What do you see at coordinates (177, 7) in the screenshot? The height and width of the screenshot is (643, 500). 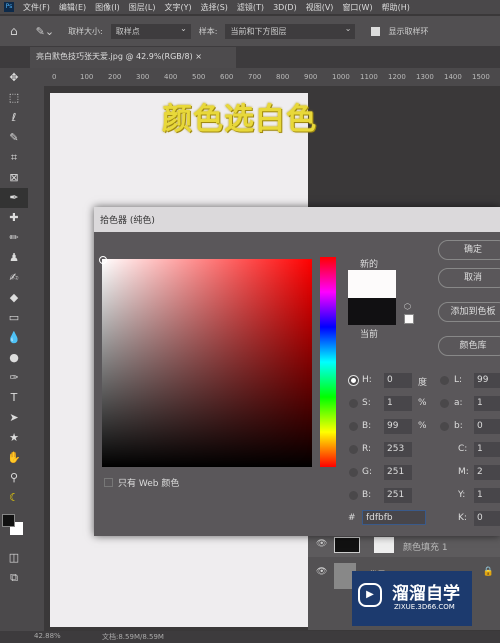 I see `menu-type: 文字(Y)` at bounding box center [177, 7].